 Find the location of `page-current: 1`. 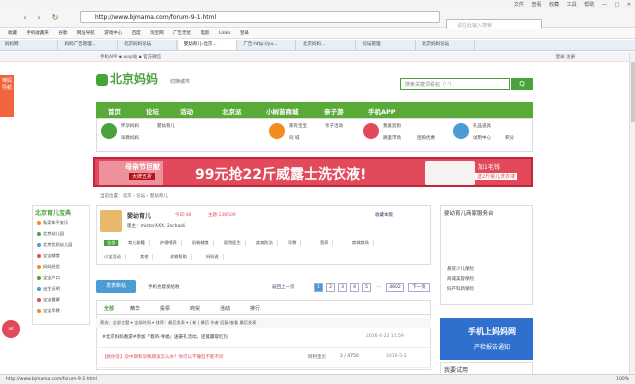

page-current: 1 is located at coordinates (318, 287).